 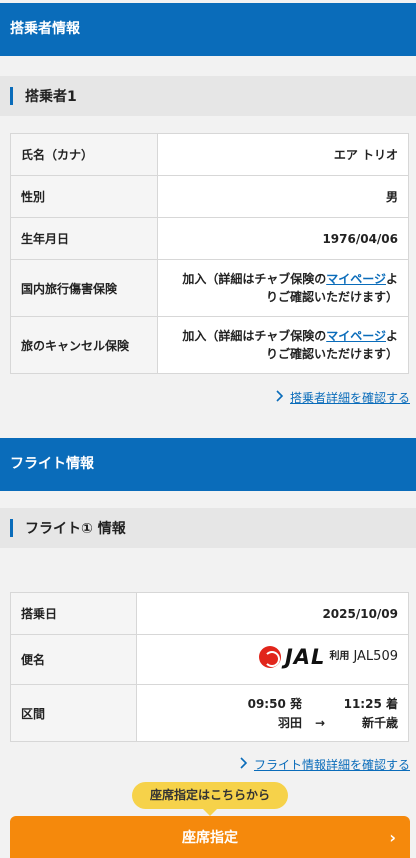 I want to click on departure-airport: 羽田, so click(x=289, y=722).